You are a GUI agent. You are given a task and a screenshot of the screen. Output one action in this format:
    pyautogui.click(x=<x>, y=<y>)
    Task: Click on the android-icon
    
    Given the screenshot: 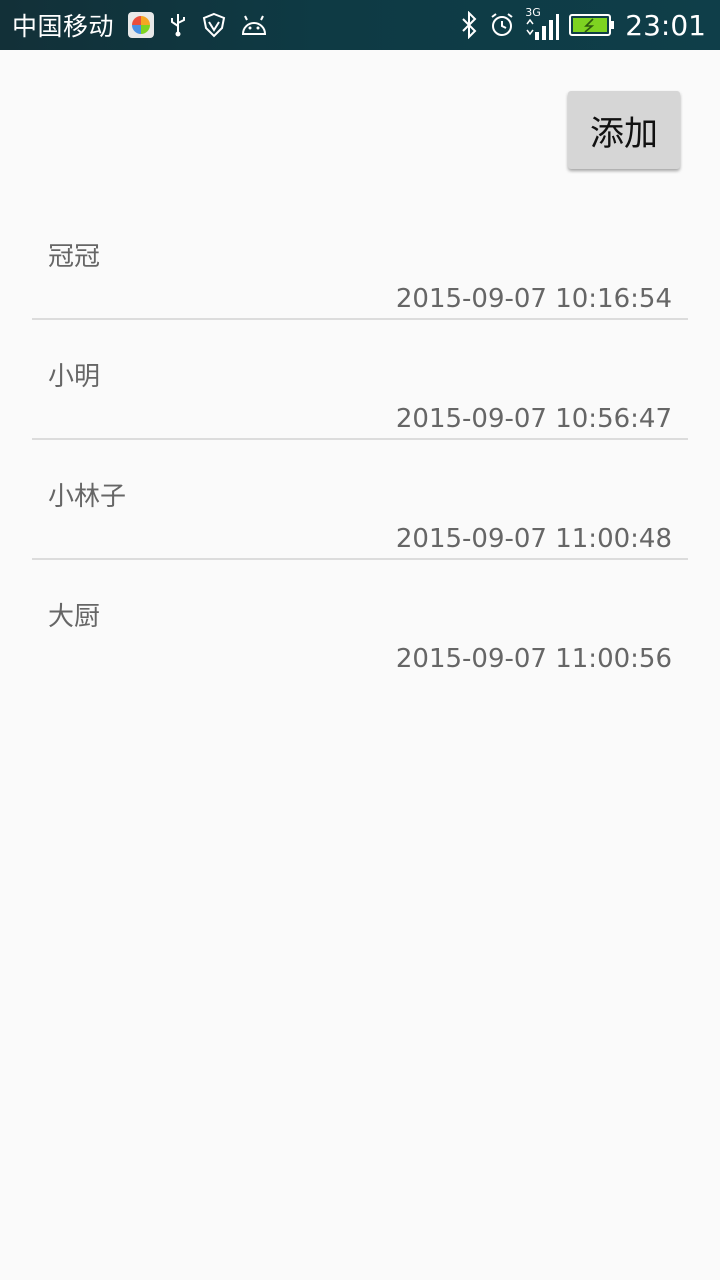 What is the action you would take?
    pyautogui.click(x=254, y=25)
    